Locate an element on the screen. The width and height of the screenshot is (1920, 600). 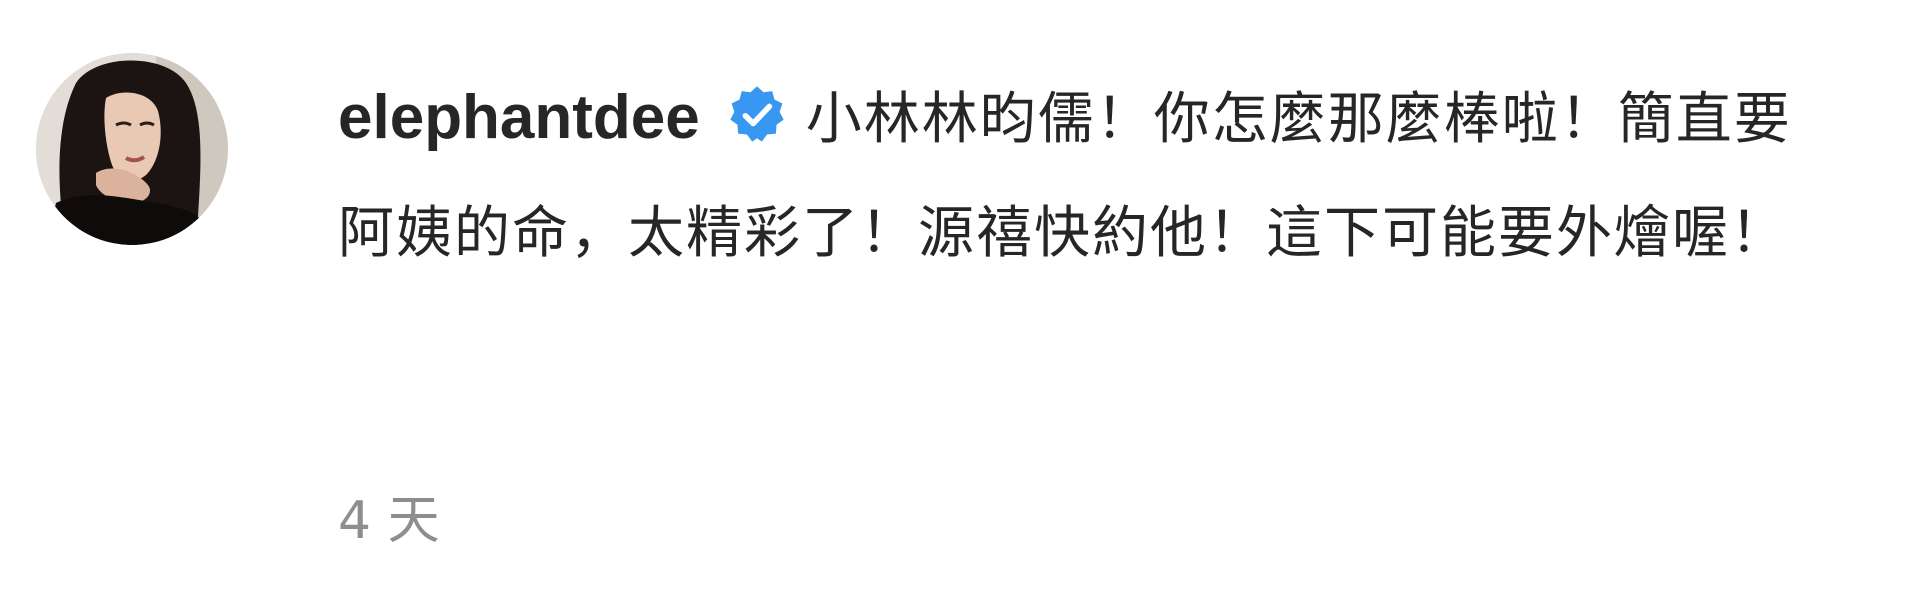
username-link: elephantdee is located at coordinates (519, 117).